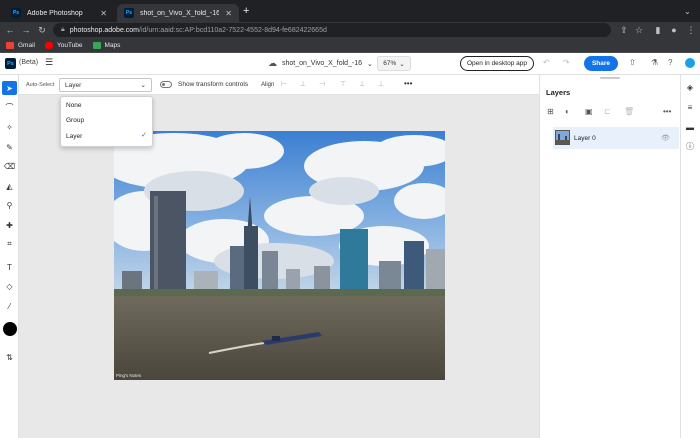 The width and height of the screenshot is (700, 438). I want to click on move-tool-icon: ➤, so click(9, 88).